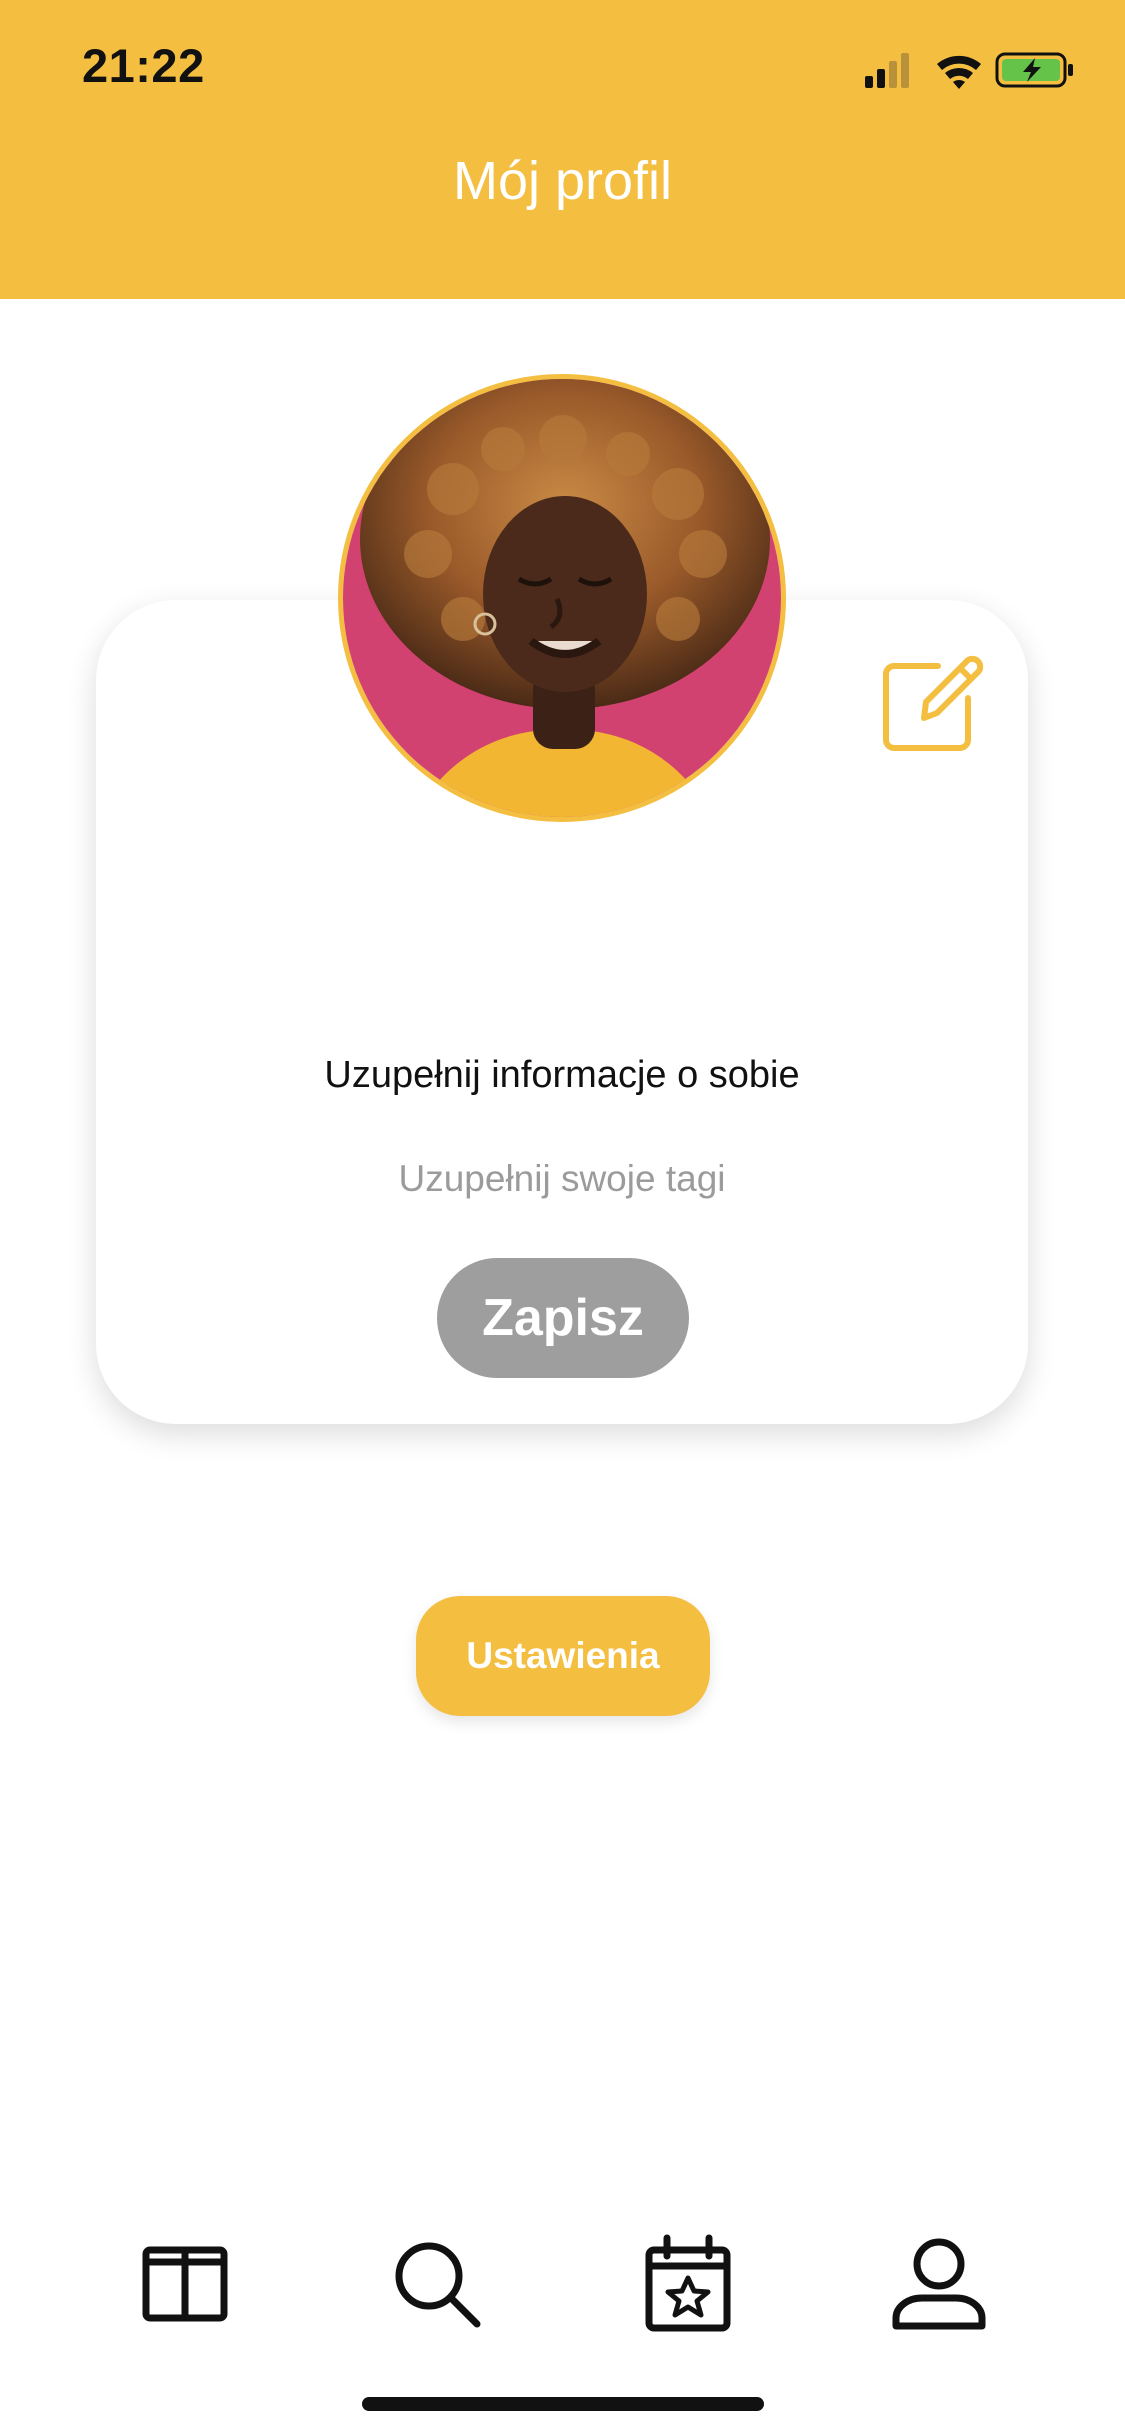 This screenshot has width=1125, height=2436. What do you see at coordinates (563, 1656) in the screenshot?
I see `settings-button: Ustawienia` at bounding box center [563, 1656].